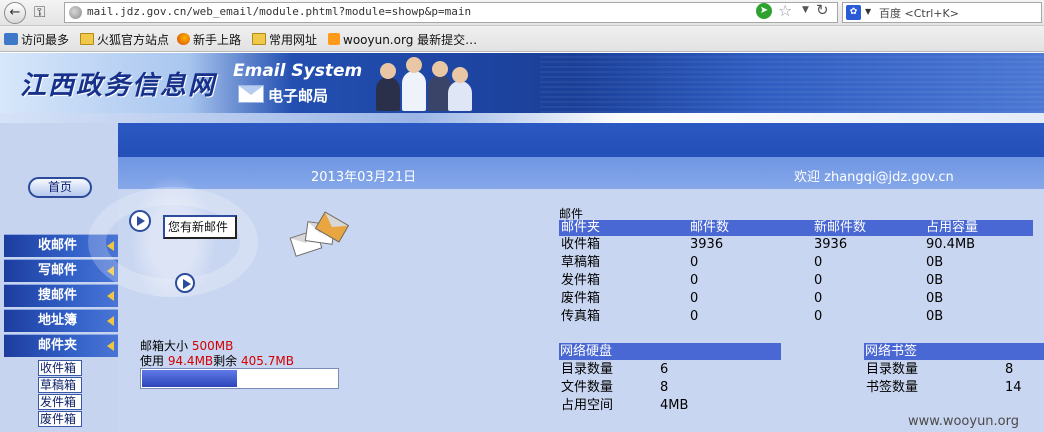 The width and height of the screenshot is (1044, 432). Describe the element at coordinates (284, 39) in the screenshot. I see `bookmark-common-sites: 常用网址` at that location.